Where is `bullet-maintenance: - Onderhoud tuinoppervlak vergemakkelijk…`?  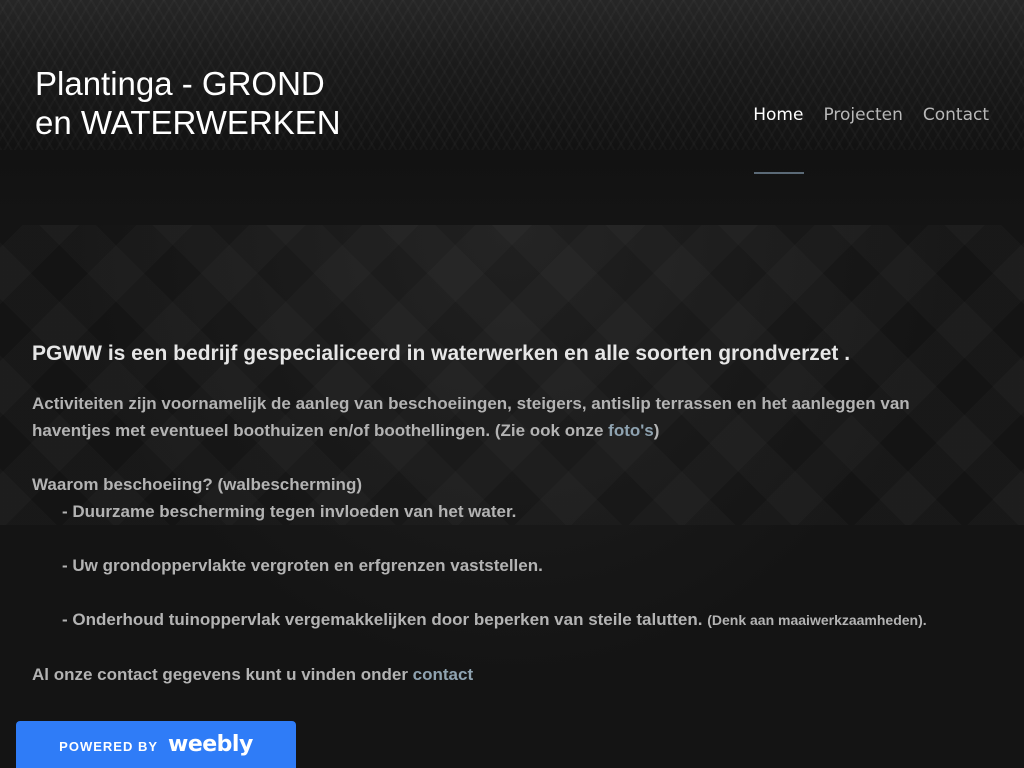
bullet-maintenance: - Onderhoud tuinoppervlak vergemakkelijk… is located at coordinates (382, 619).